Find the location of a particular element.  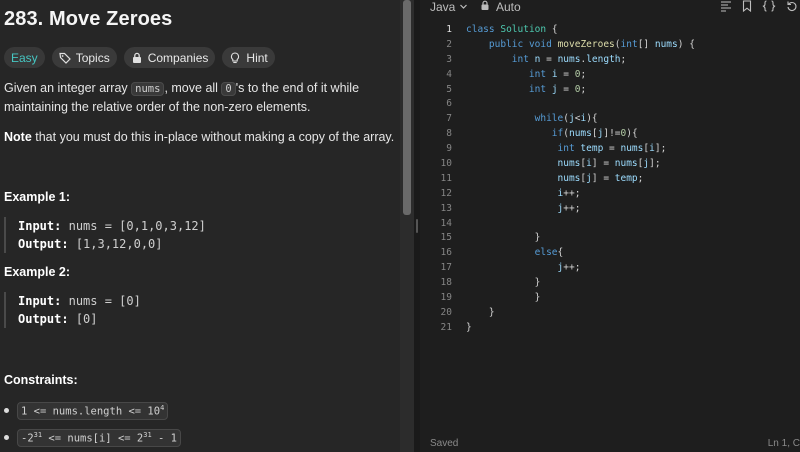

bookmark-icon is located at coordinates (747, 6).